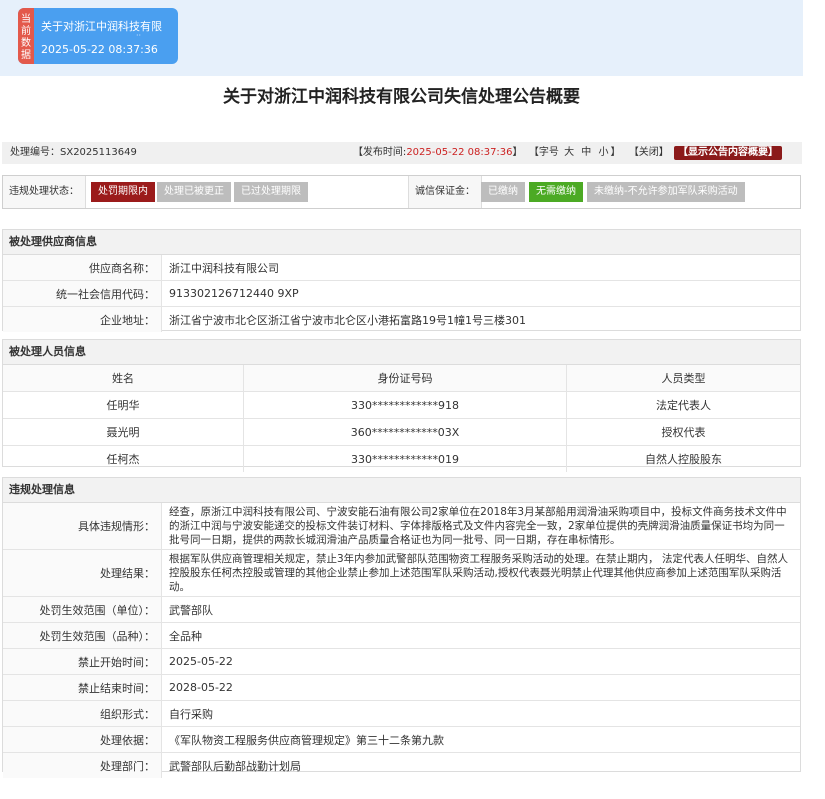  I want to click on department-label: 处理部门：, so click(82, 765).